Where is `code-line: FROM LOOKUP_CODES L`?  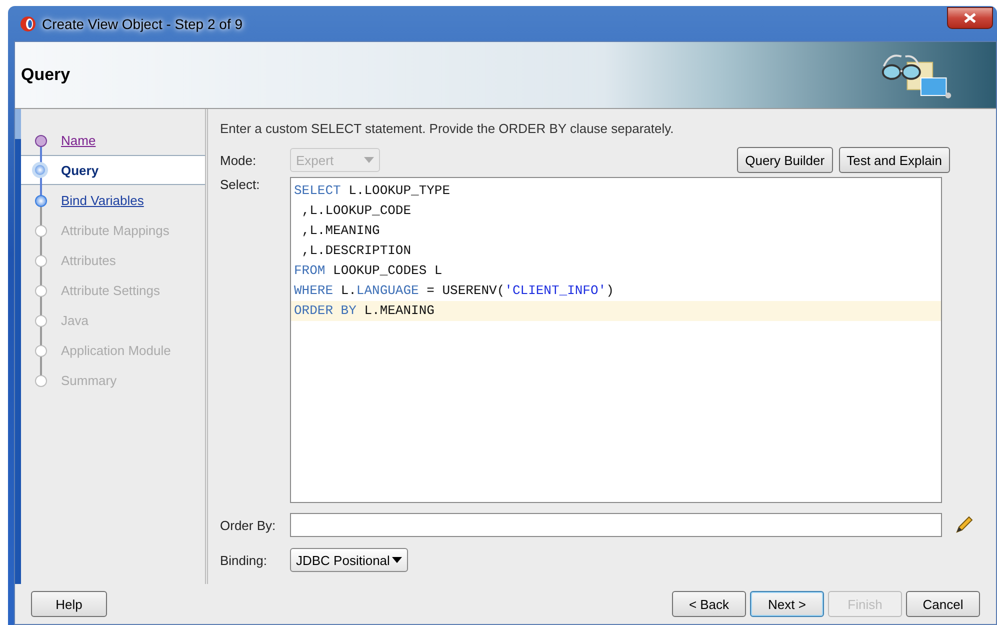 code-line: FROM LOOKUP_CODES L is located at coordinates (368, 271).